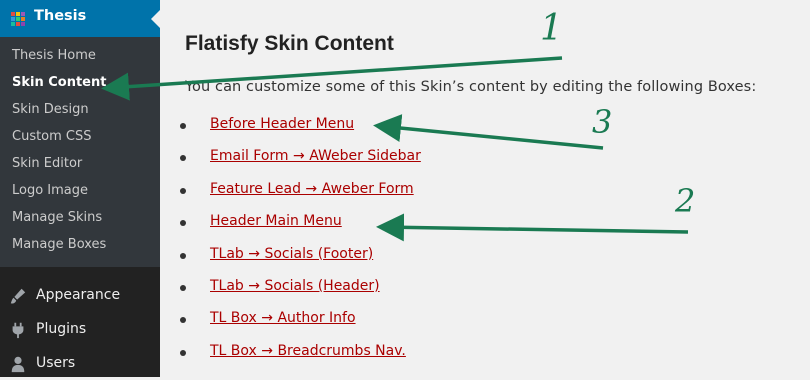 The width and height of the screenshot is (810, 380). What do you see at coordinates (18, 296) in the screenshot?
I see `paintbrush-icon` at bounding box center [18, 296].